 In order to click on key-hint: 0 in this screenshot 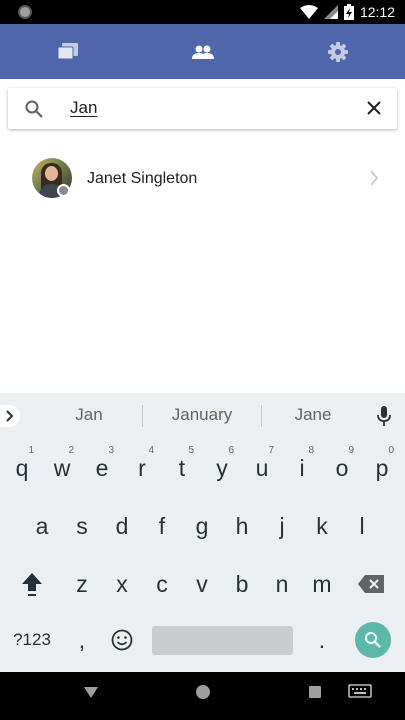, I will do `click(391, 450)`.